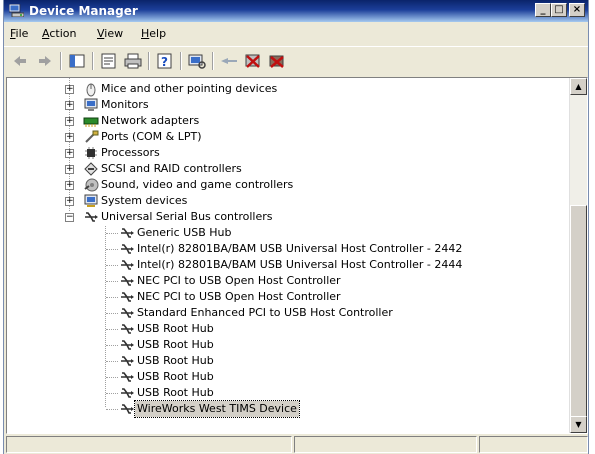 The width and height of the screenshot is (595, 454). Describe the element at coordinates (133, 61) in the screenshot. I see `print-icon` at that location.